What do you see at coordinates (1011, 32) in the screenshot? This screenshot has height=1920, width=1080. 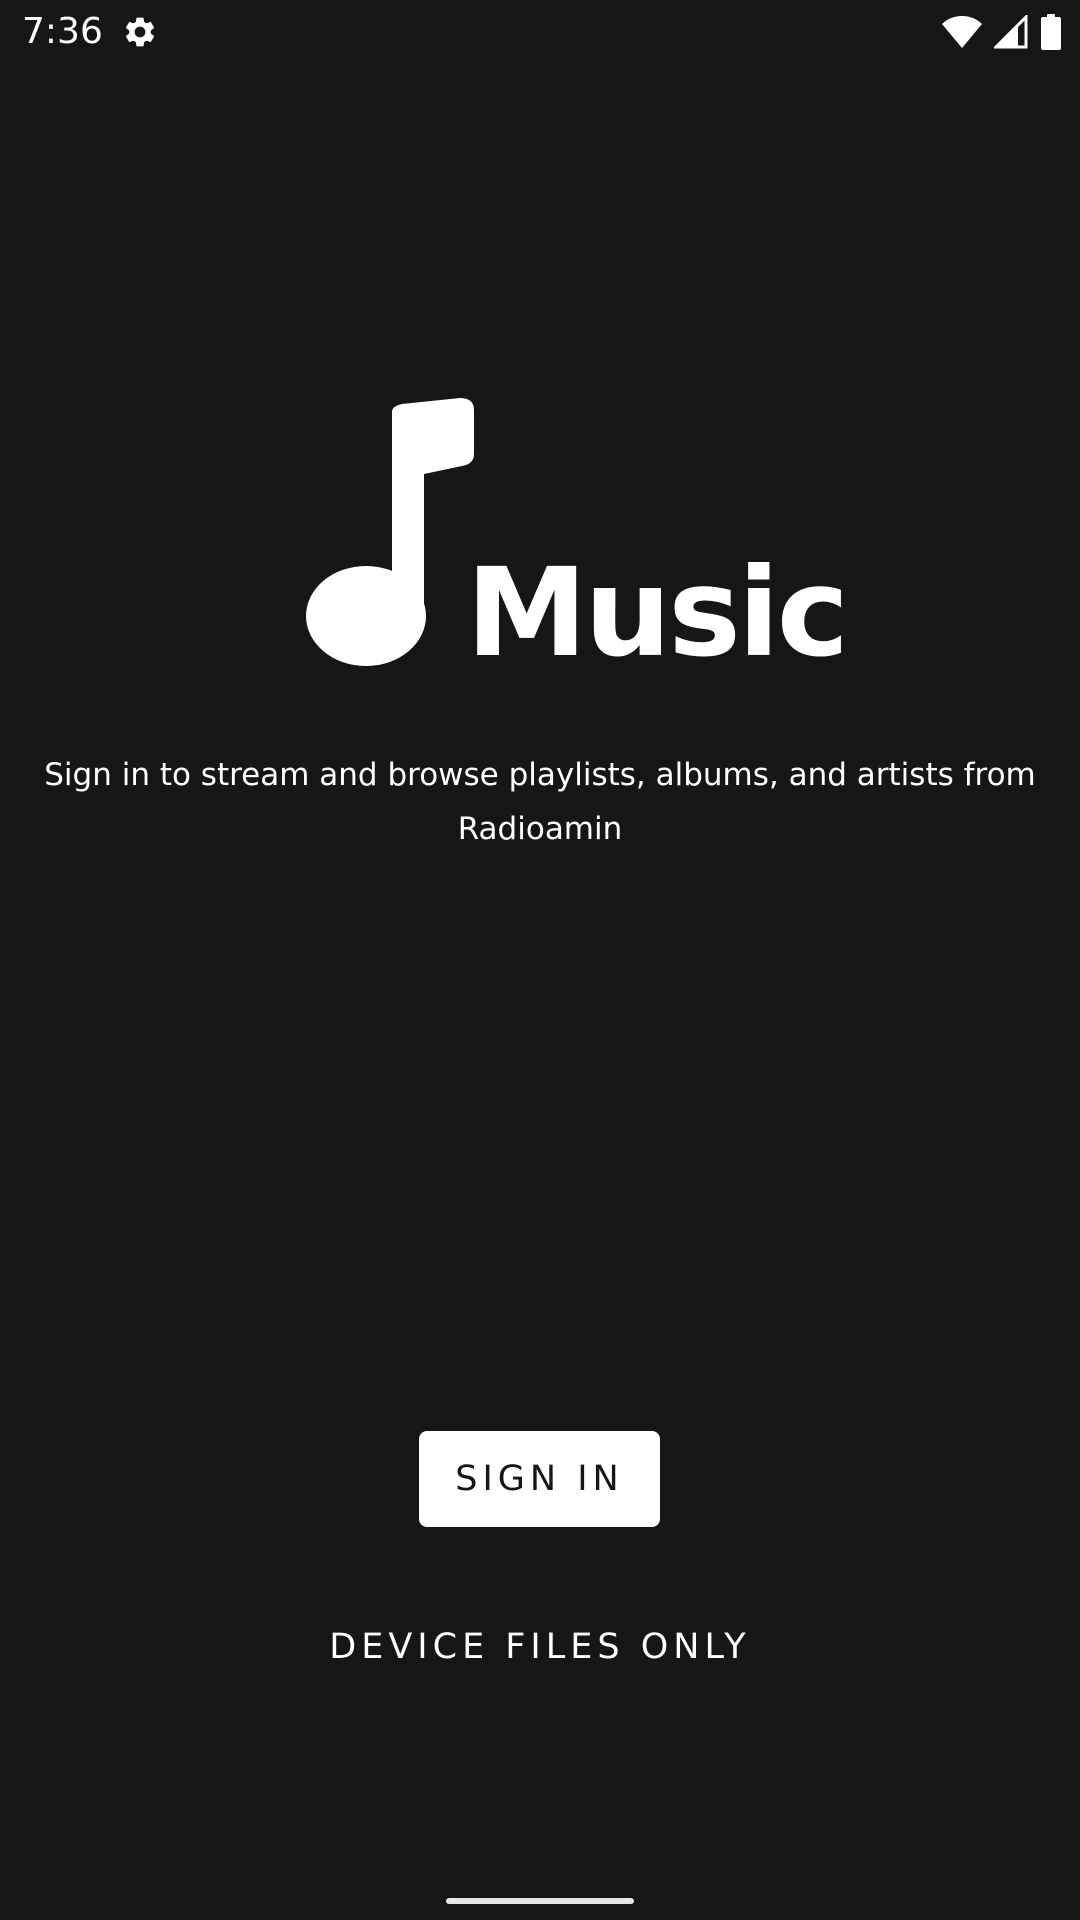 I see `cellular-signal-icon` at bounding box center [1011, 32].